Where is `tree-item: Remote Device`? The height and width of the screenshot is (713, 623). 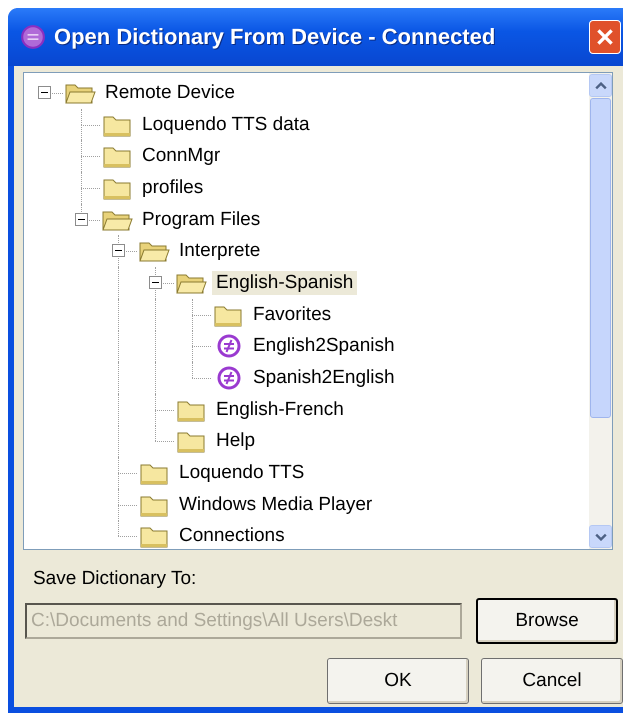
tree-item: Remote Device is located at coordinates (170, 92).